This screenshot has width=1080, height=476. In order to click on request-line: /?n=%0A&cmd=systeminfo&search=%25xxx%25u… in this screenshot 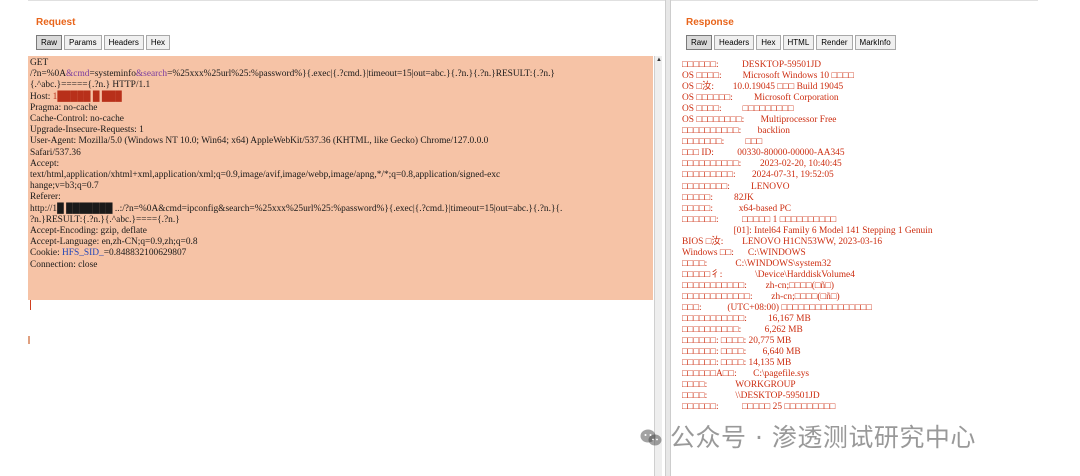, I will do `click(340, 74)`.